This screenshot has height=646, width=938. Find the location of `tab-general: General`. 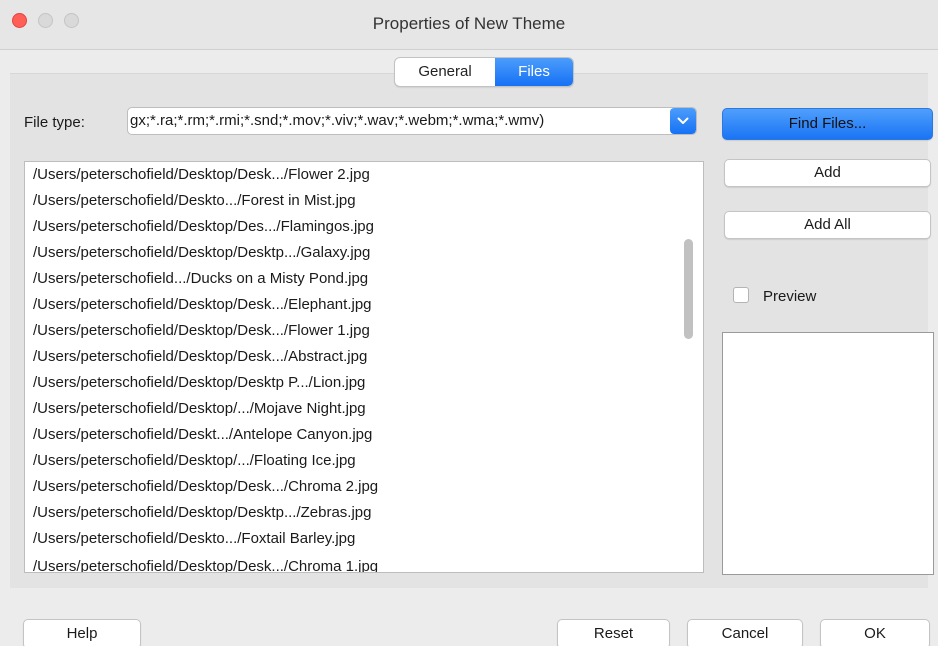

tab-general: General is located at coordinates (445, 72).